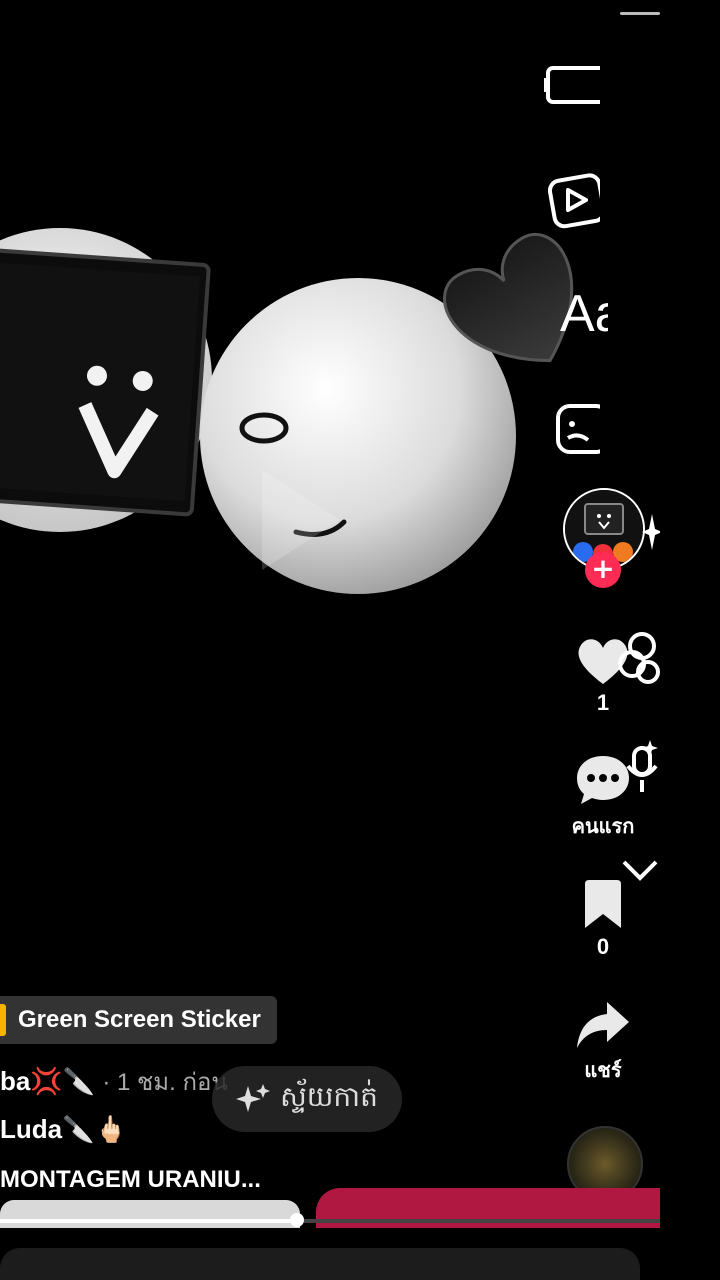 This screenshot has height=1280, width=720. I want to click on sparkles-icon, so click(253, 1098).